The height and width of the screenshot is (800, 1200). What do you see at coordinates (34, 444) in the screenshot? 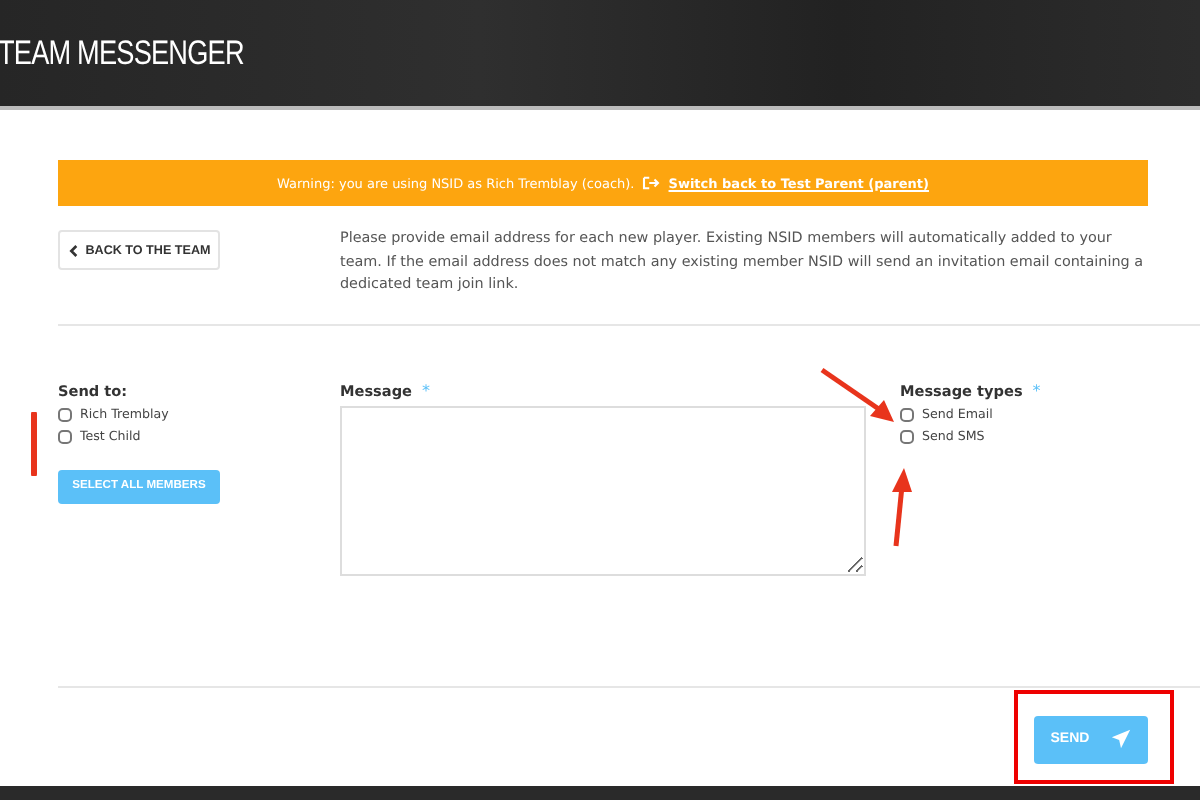
I see `annotation-line` at bounding box center [34, 444].